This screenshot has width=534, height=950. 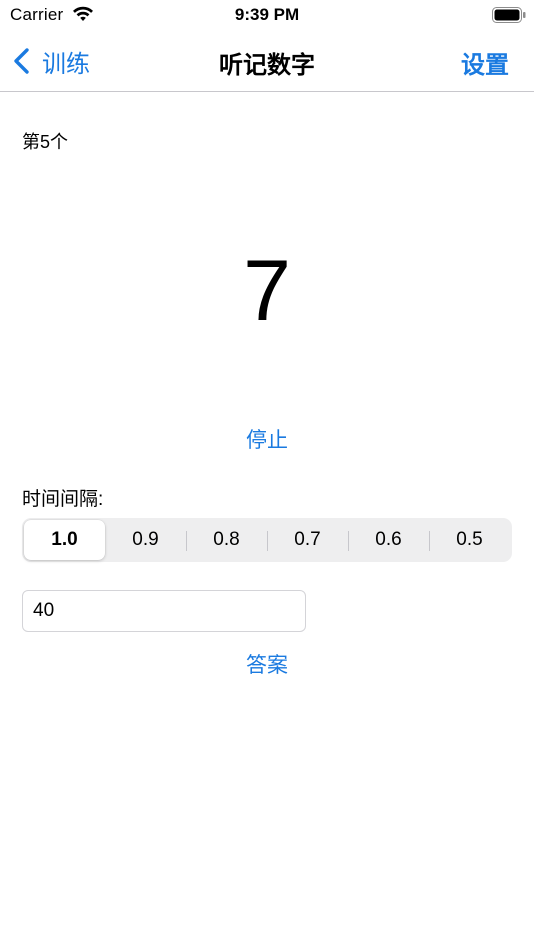 I want to click on interval-option-0-7: 0.7, so click(x=307, y=540).